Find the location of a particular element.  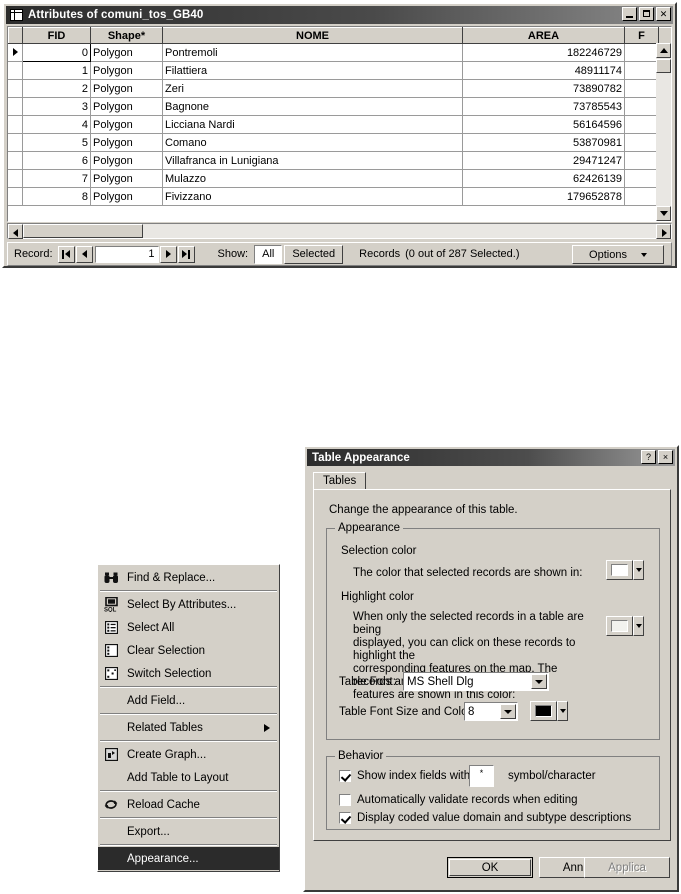

cell-area: 29471247 is located at coordinates (543, 160).